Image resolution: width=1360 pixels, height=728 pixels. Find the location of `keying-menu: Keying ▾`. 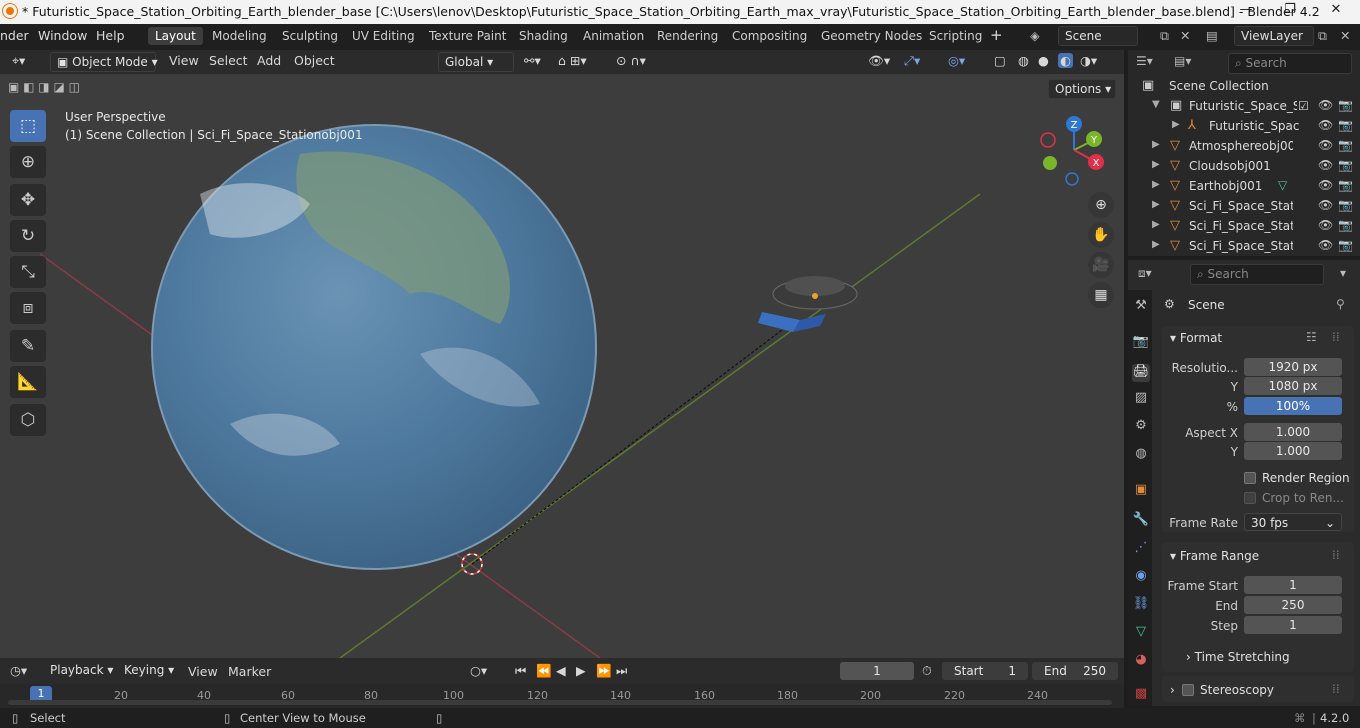

keying-menu: Keying ▾ is located at coordinates (148, 670).